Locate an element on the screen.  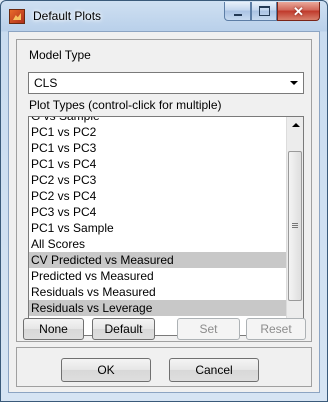
list-scrollbar is located at coordinates (294, 226).